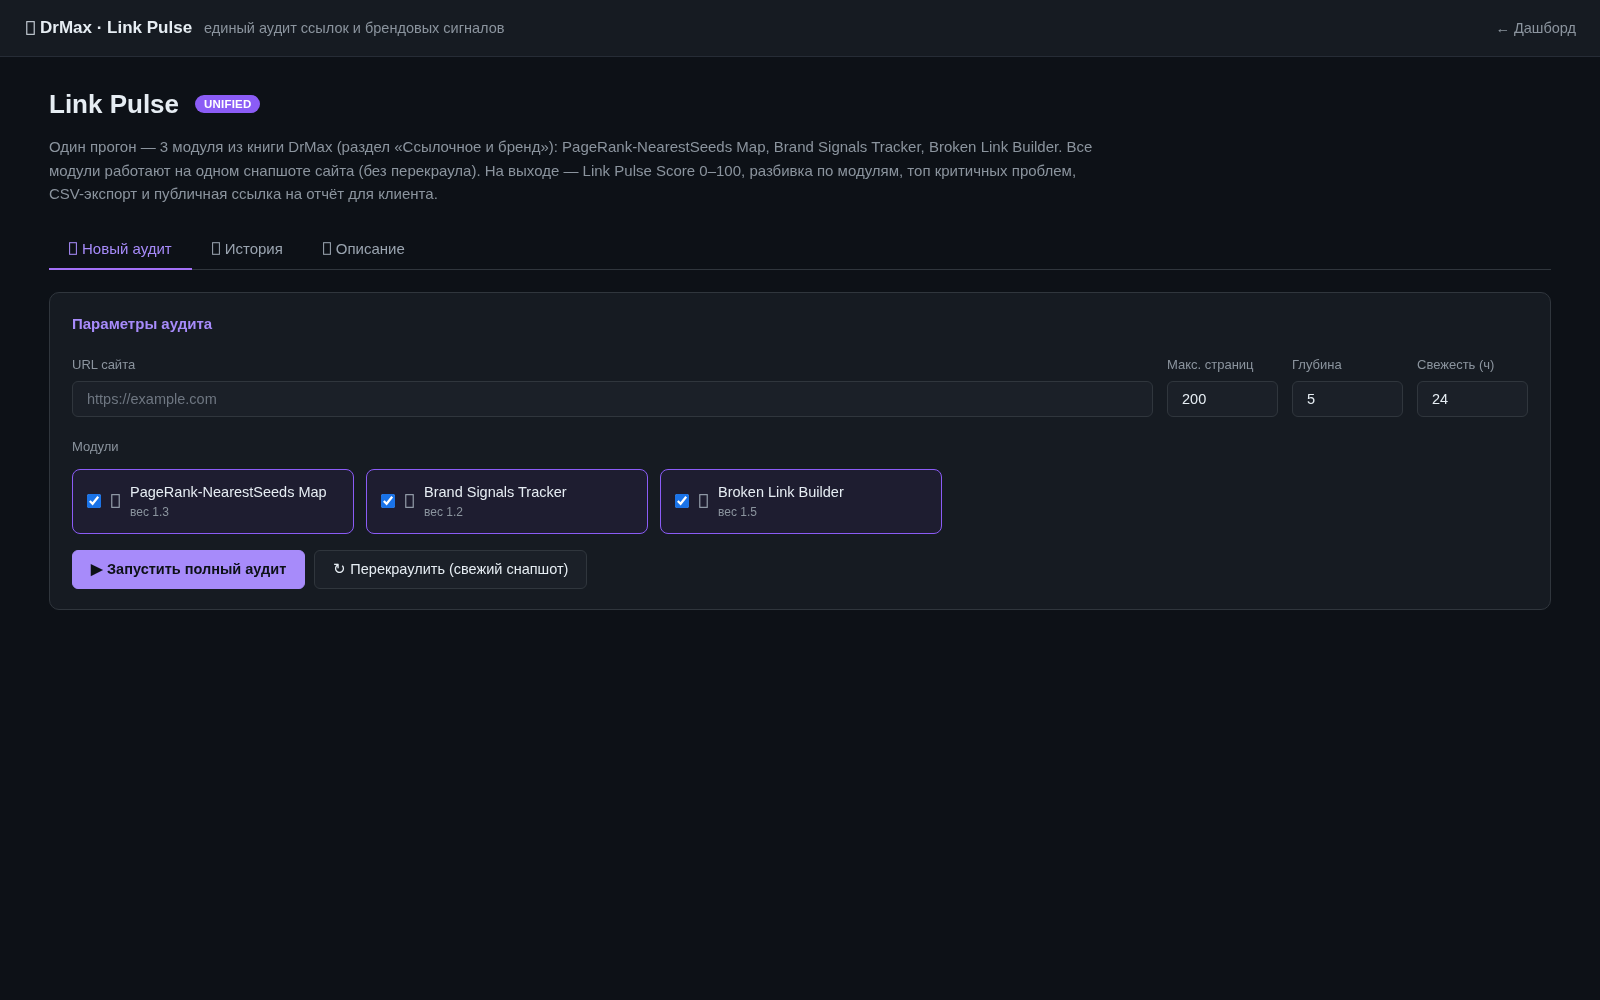 Image resolution: width=1600 pixels, height=1000 pixels. Describe the element at coordinates (1472, 398) in the screenshot. I see `number-input: 24` at that location.